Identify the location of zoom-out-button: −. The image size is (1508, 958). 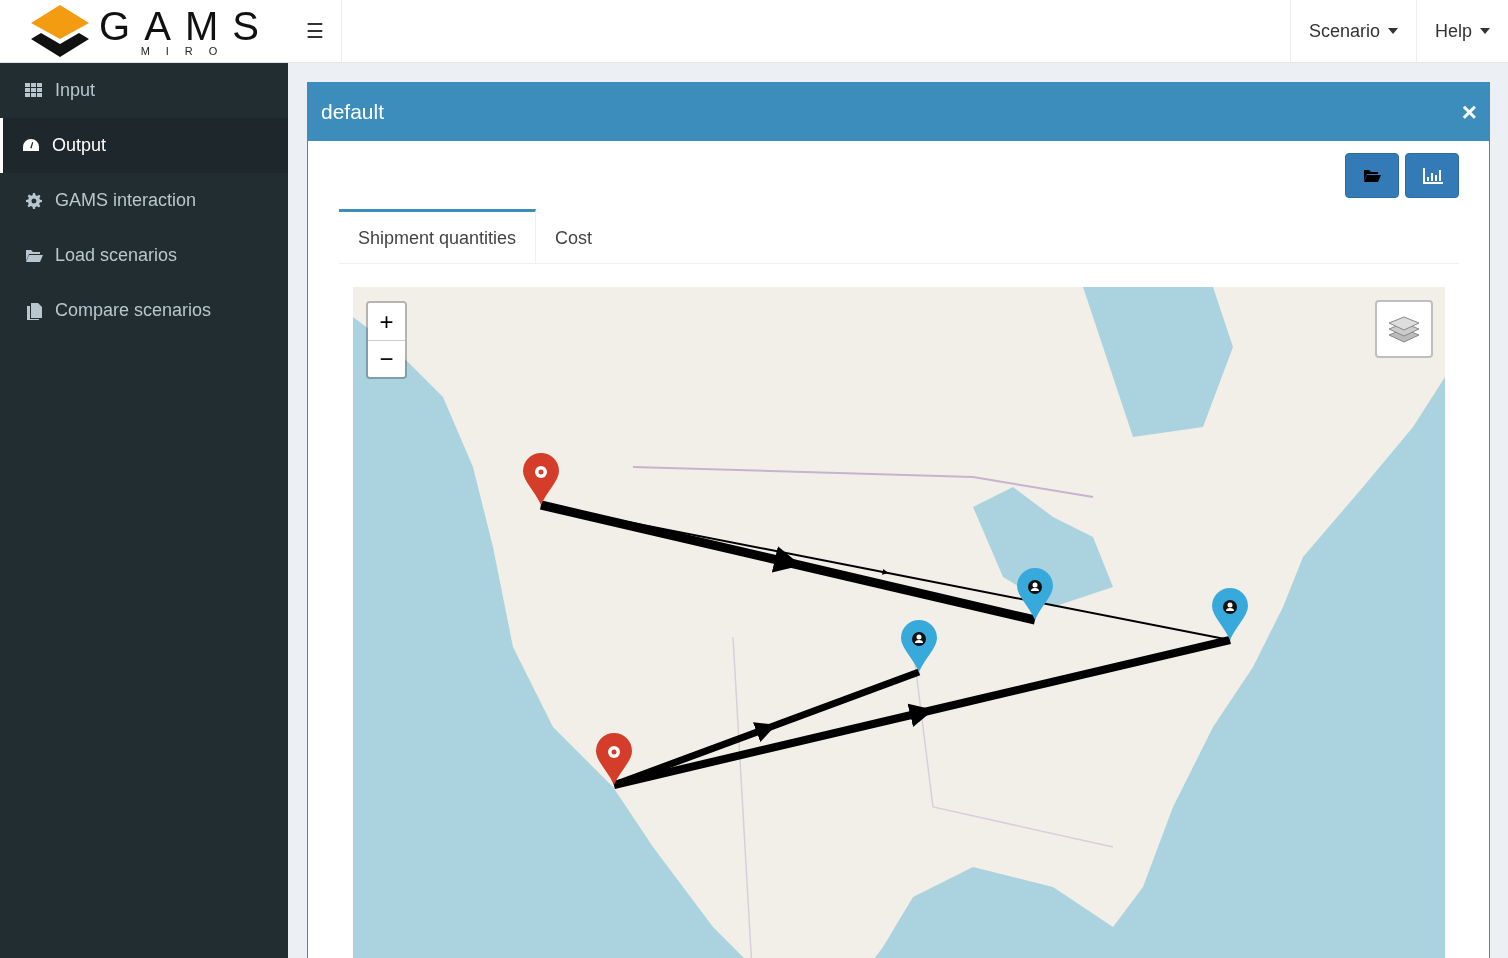
(386, 358).